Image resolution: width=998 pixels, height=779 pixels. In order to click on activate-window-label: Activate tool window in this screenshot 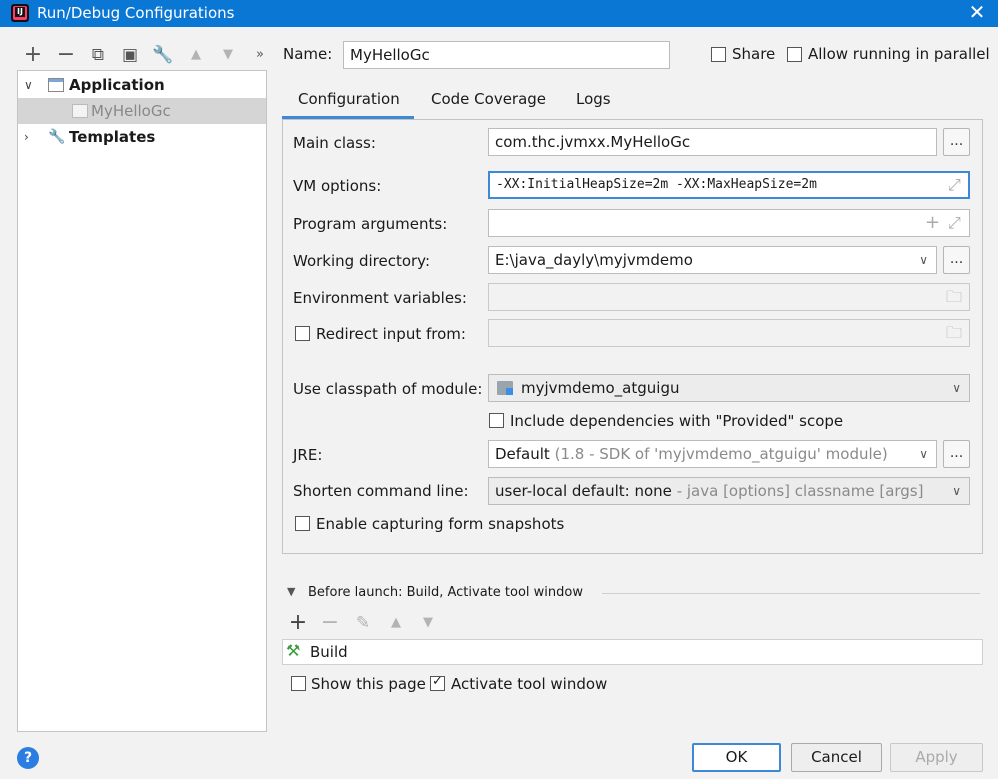, I will do `click(529, 684)`.